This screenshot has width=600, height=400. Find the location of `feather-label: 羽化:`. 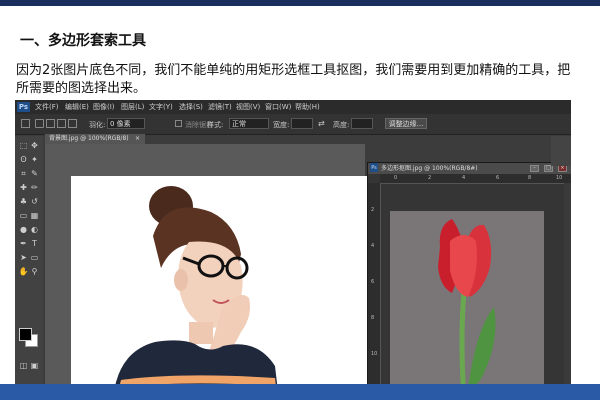

feather-label: 羽化: is located at coordinates (97, 125).